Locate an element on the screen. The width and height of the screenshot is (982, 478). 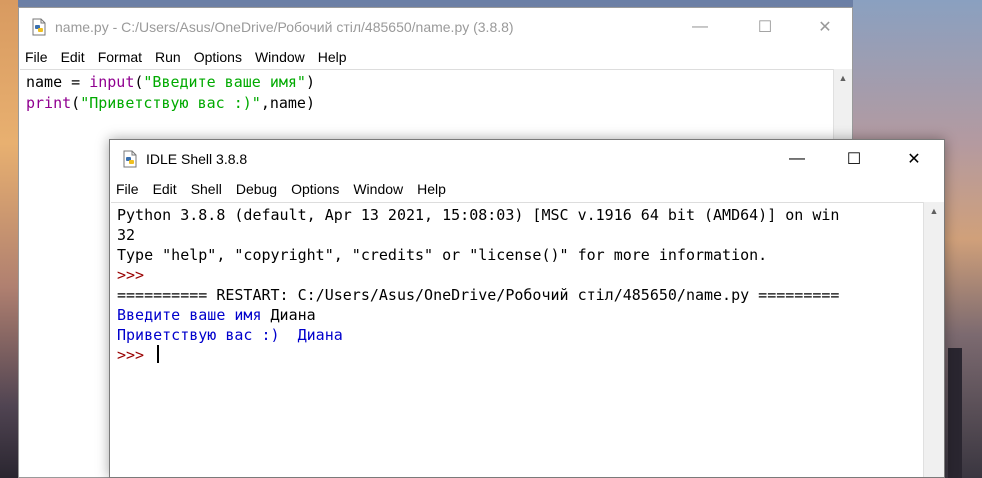
menu-shell: Shell is located at coordinates (206, 189).